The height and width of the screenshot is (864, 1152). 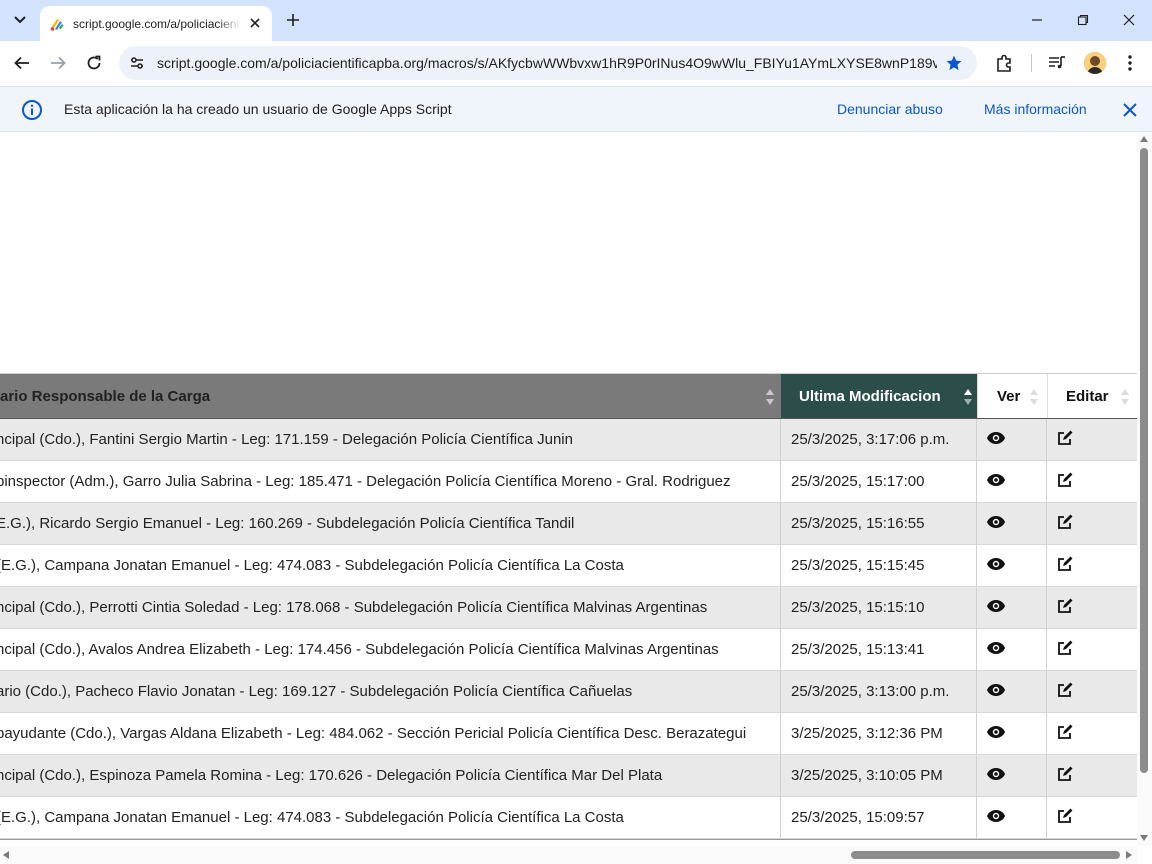 What do you see at coordinates (390, 396) in the screenshot?
I see `column-header-responsable: ario Responsable de la Carga` at bounding box center [390, 396].